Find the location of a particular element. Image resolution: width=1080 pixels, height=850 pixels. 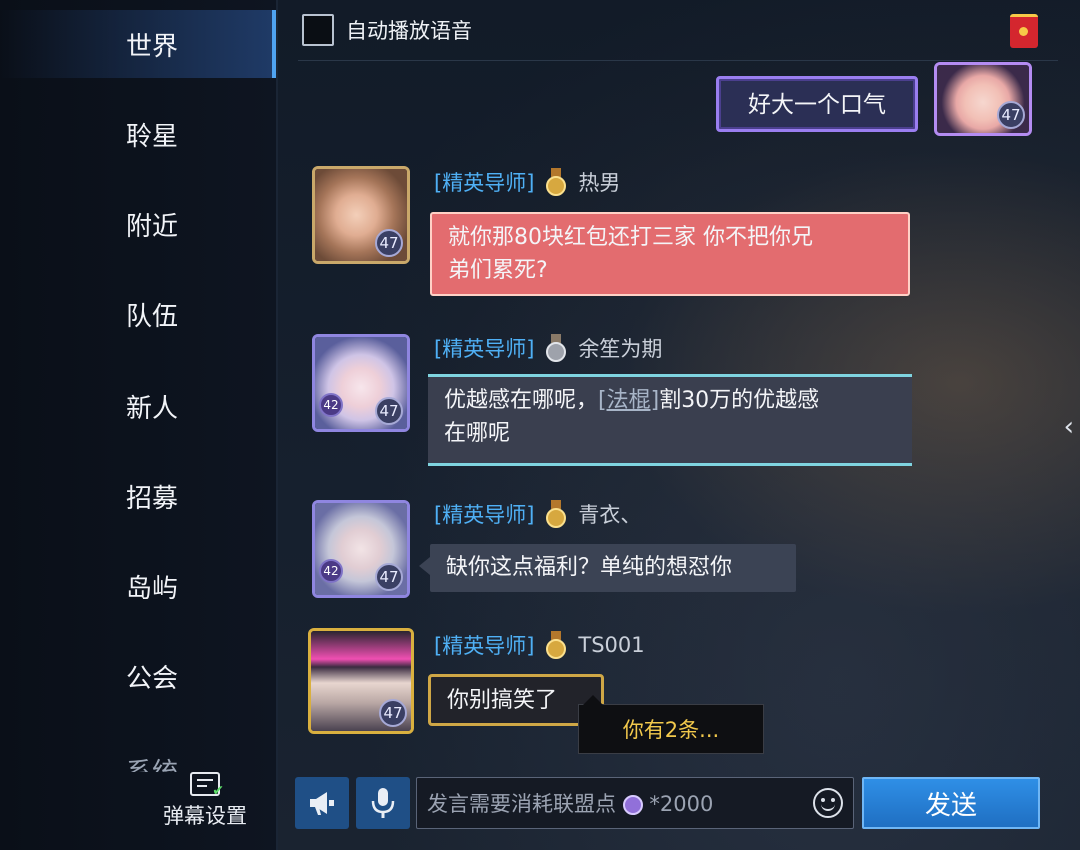

sender-line: [精英导师] TS001 is located at coordinates (539, 645).